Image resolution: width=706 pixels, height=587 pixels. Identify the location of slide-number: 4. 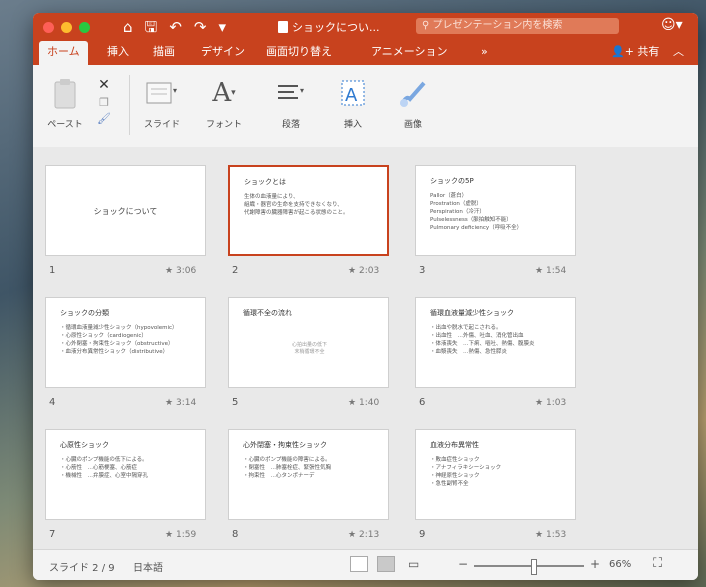
(52, 402).